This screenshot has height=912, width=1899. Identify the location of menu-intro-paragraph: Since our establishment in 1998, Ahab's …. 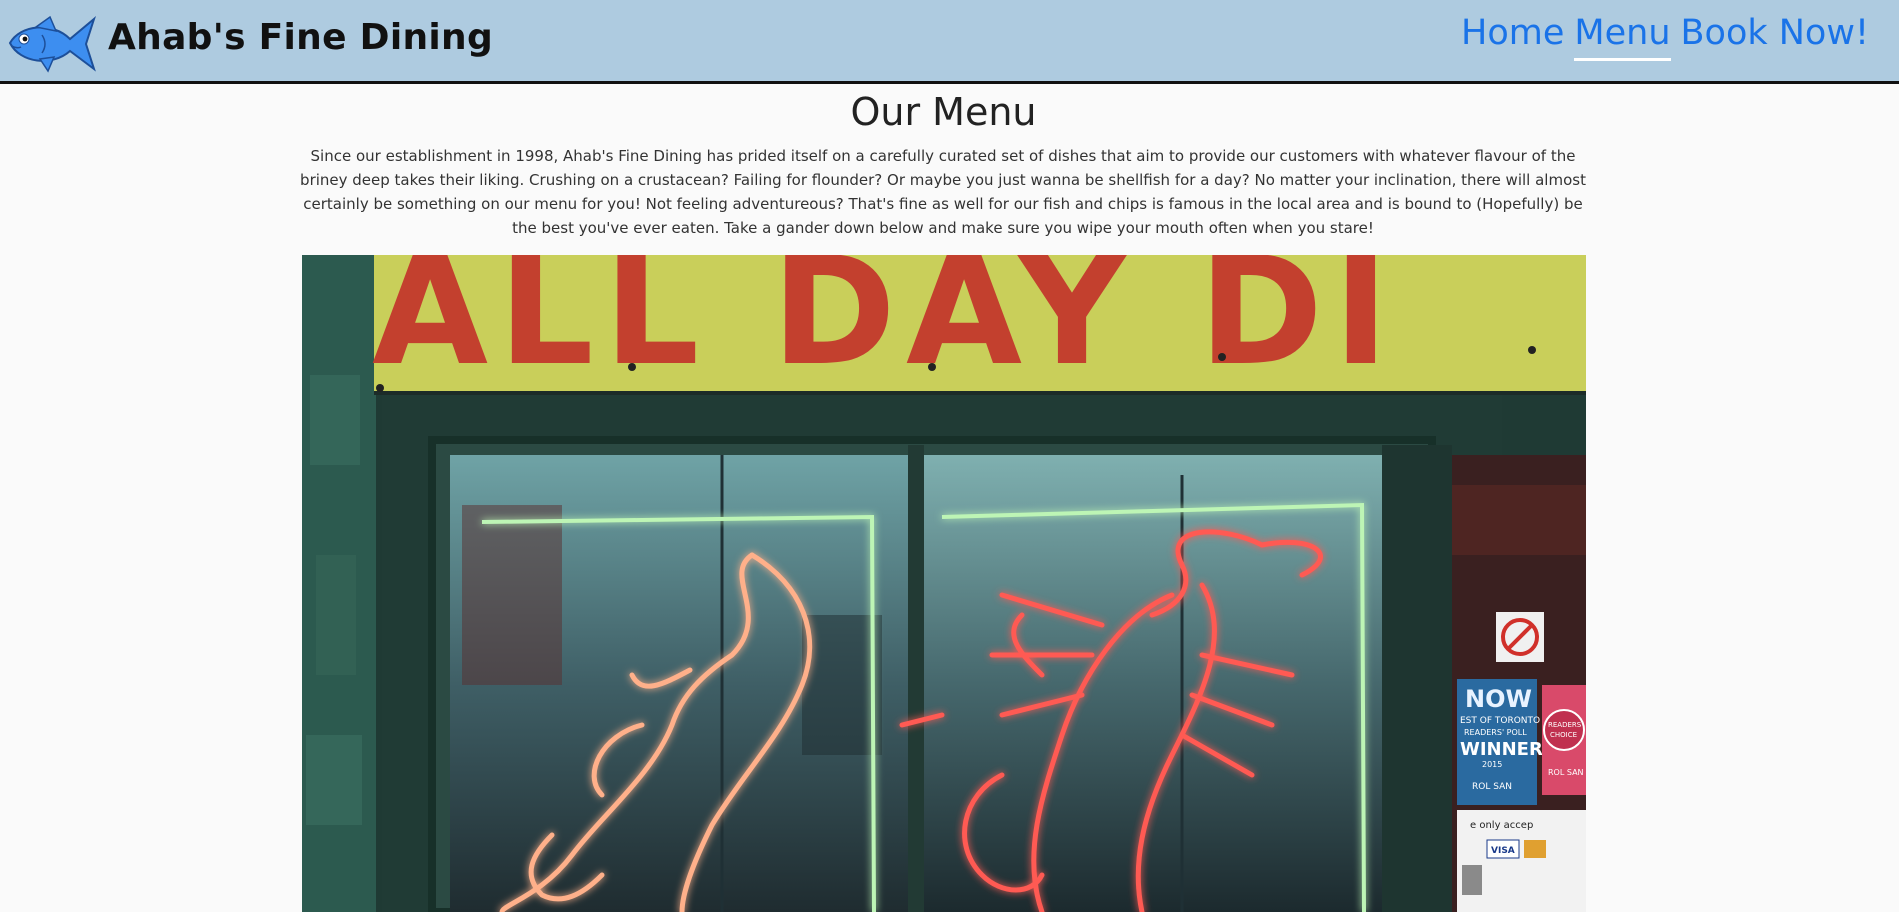
(943, 192).